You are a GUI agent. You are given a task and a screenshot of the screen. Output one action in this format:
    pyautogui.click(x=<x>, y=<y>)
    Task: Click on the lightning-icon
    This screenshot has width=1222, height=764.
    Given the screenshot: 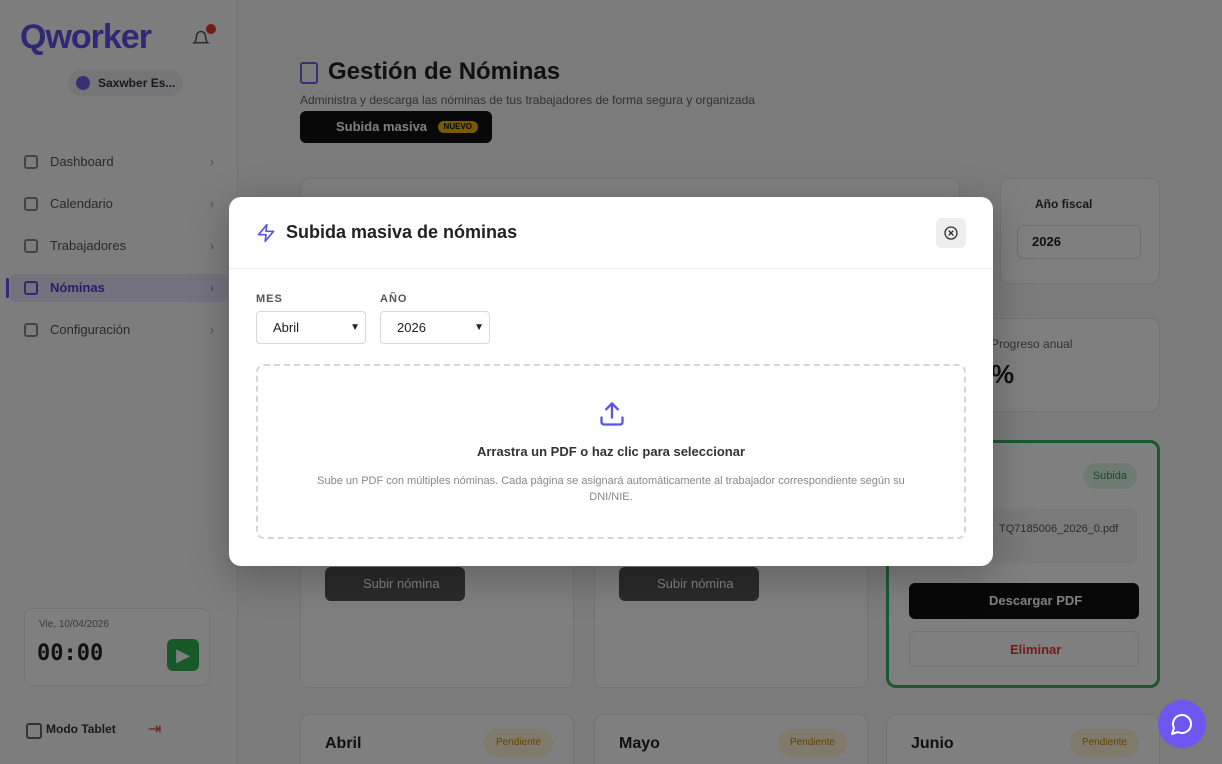 What is the action you would take?
    pyautogui.click(x=266, y=233)
    